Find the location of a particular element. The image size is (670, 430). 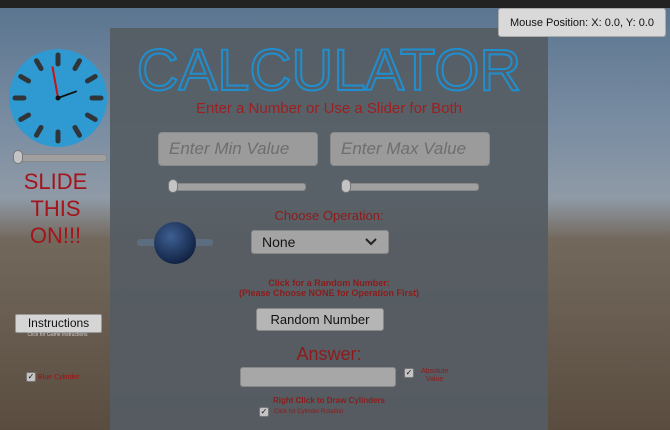

min-value-input is located at coordinates (238, 149).